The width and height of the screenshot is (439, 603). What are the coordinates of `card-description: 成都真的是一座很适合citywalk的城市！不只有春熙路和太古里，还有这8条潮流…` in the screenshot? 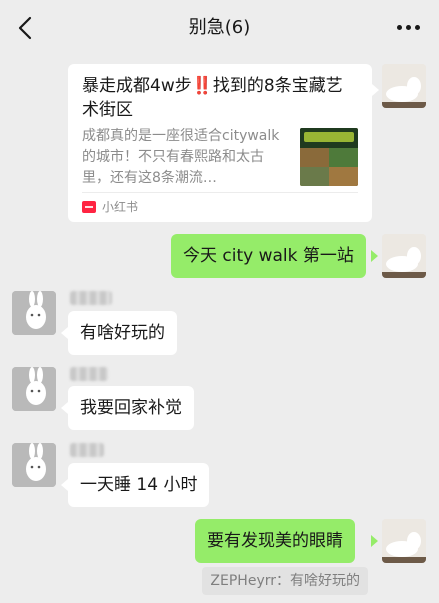 It's located at (181, 157).